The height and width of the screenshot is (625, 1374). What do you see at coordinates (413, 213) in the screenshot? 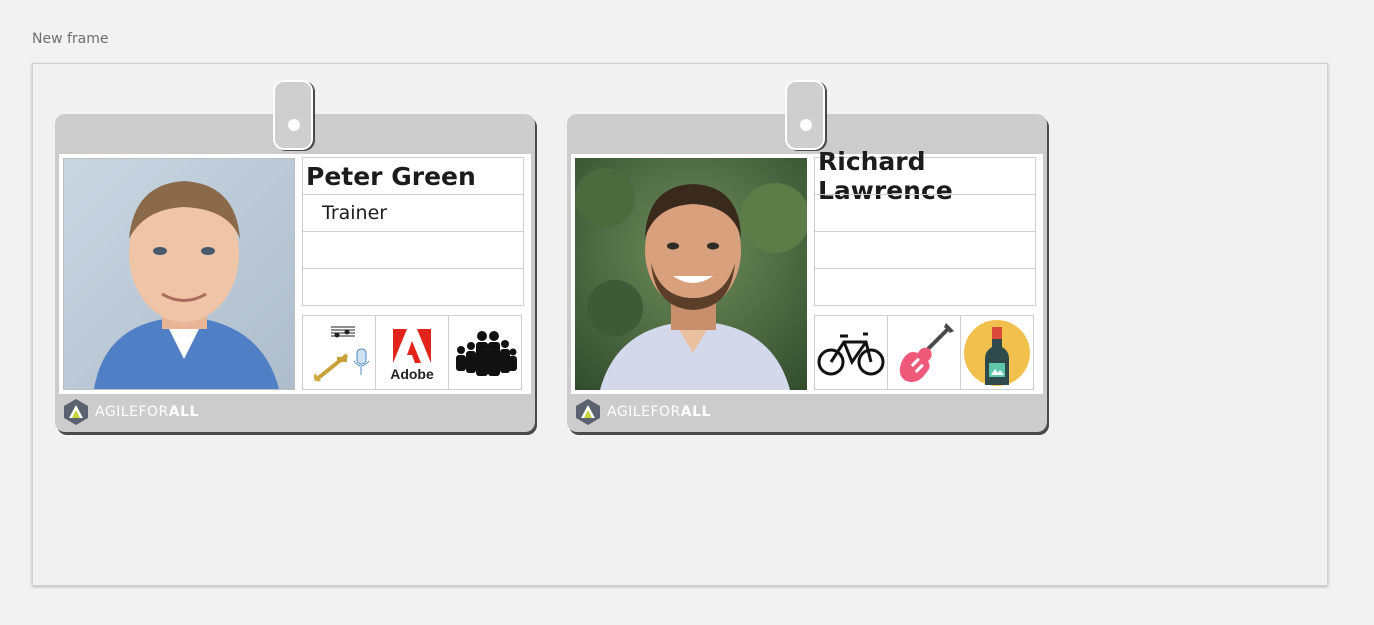
I see `badge-role: Trainer` at bounding box center [413, 213].